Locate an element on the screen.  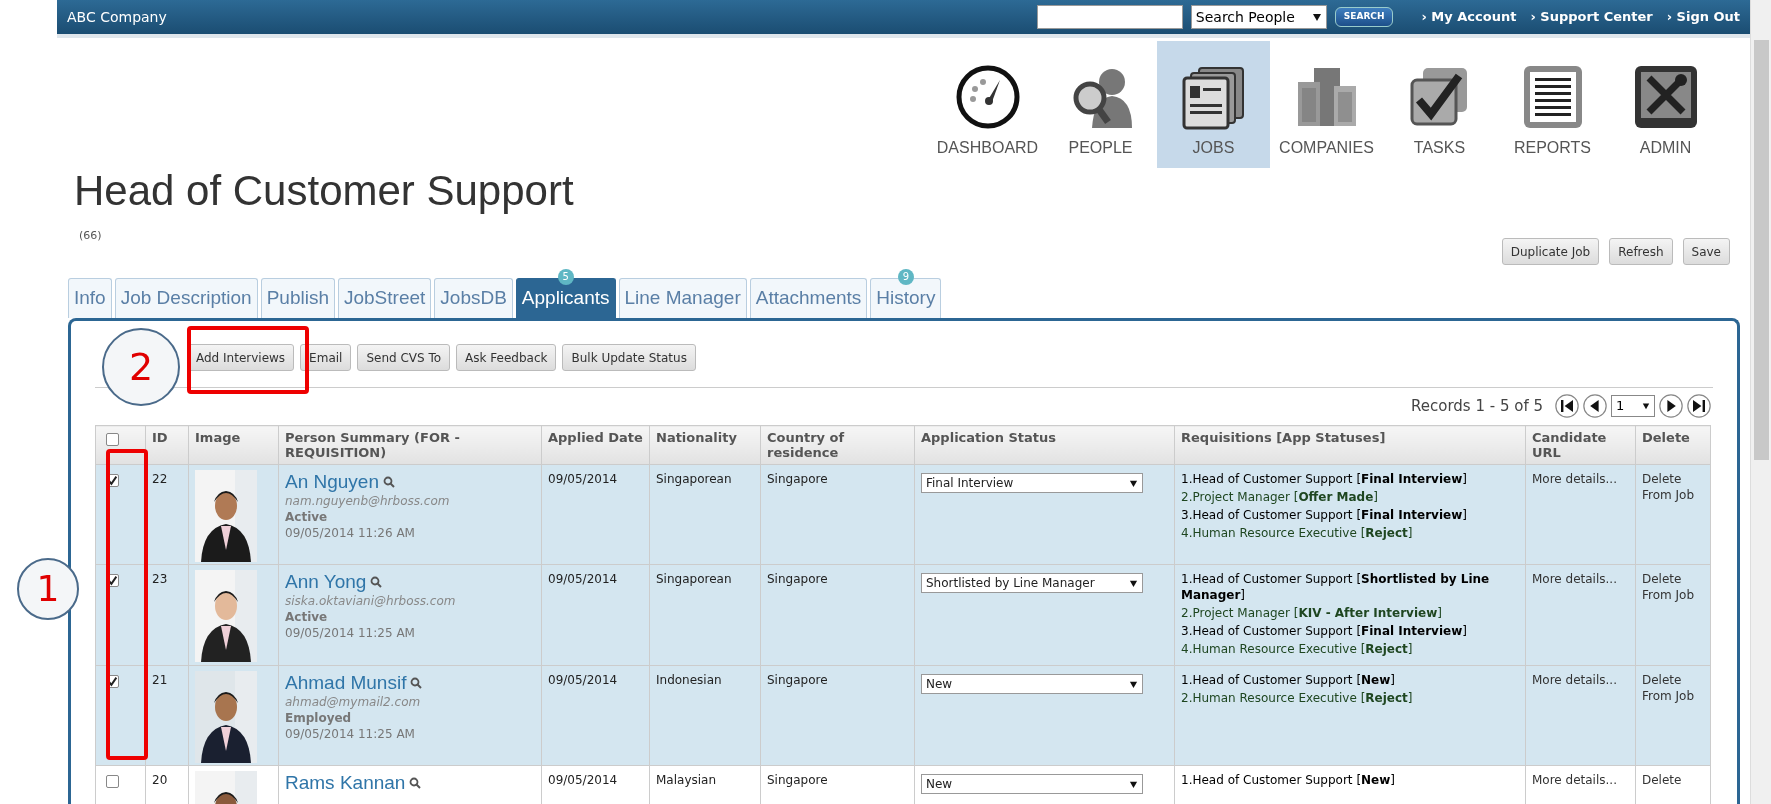
tab: Job Description is located at coordinates (186, 298).